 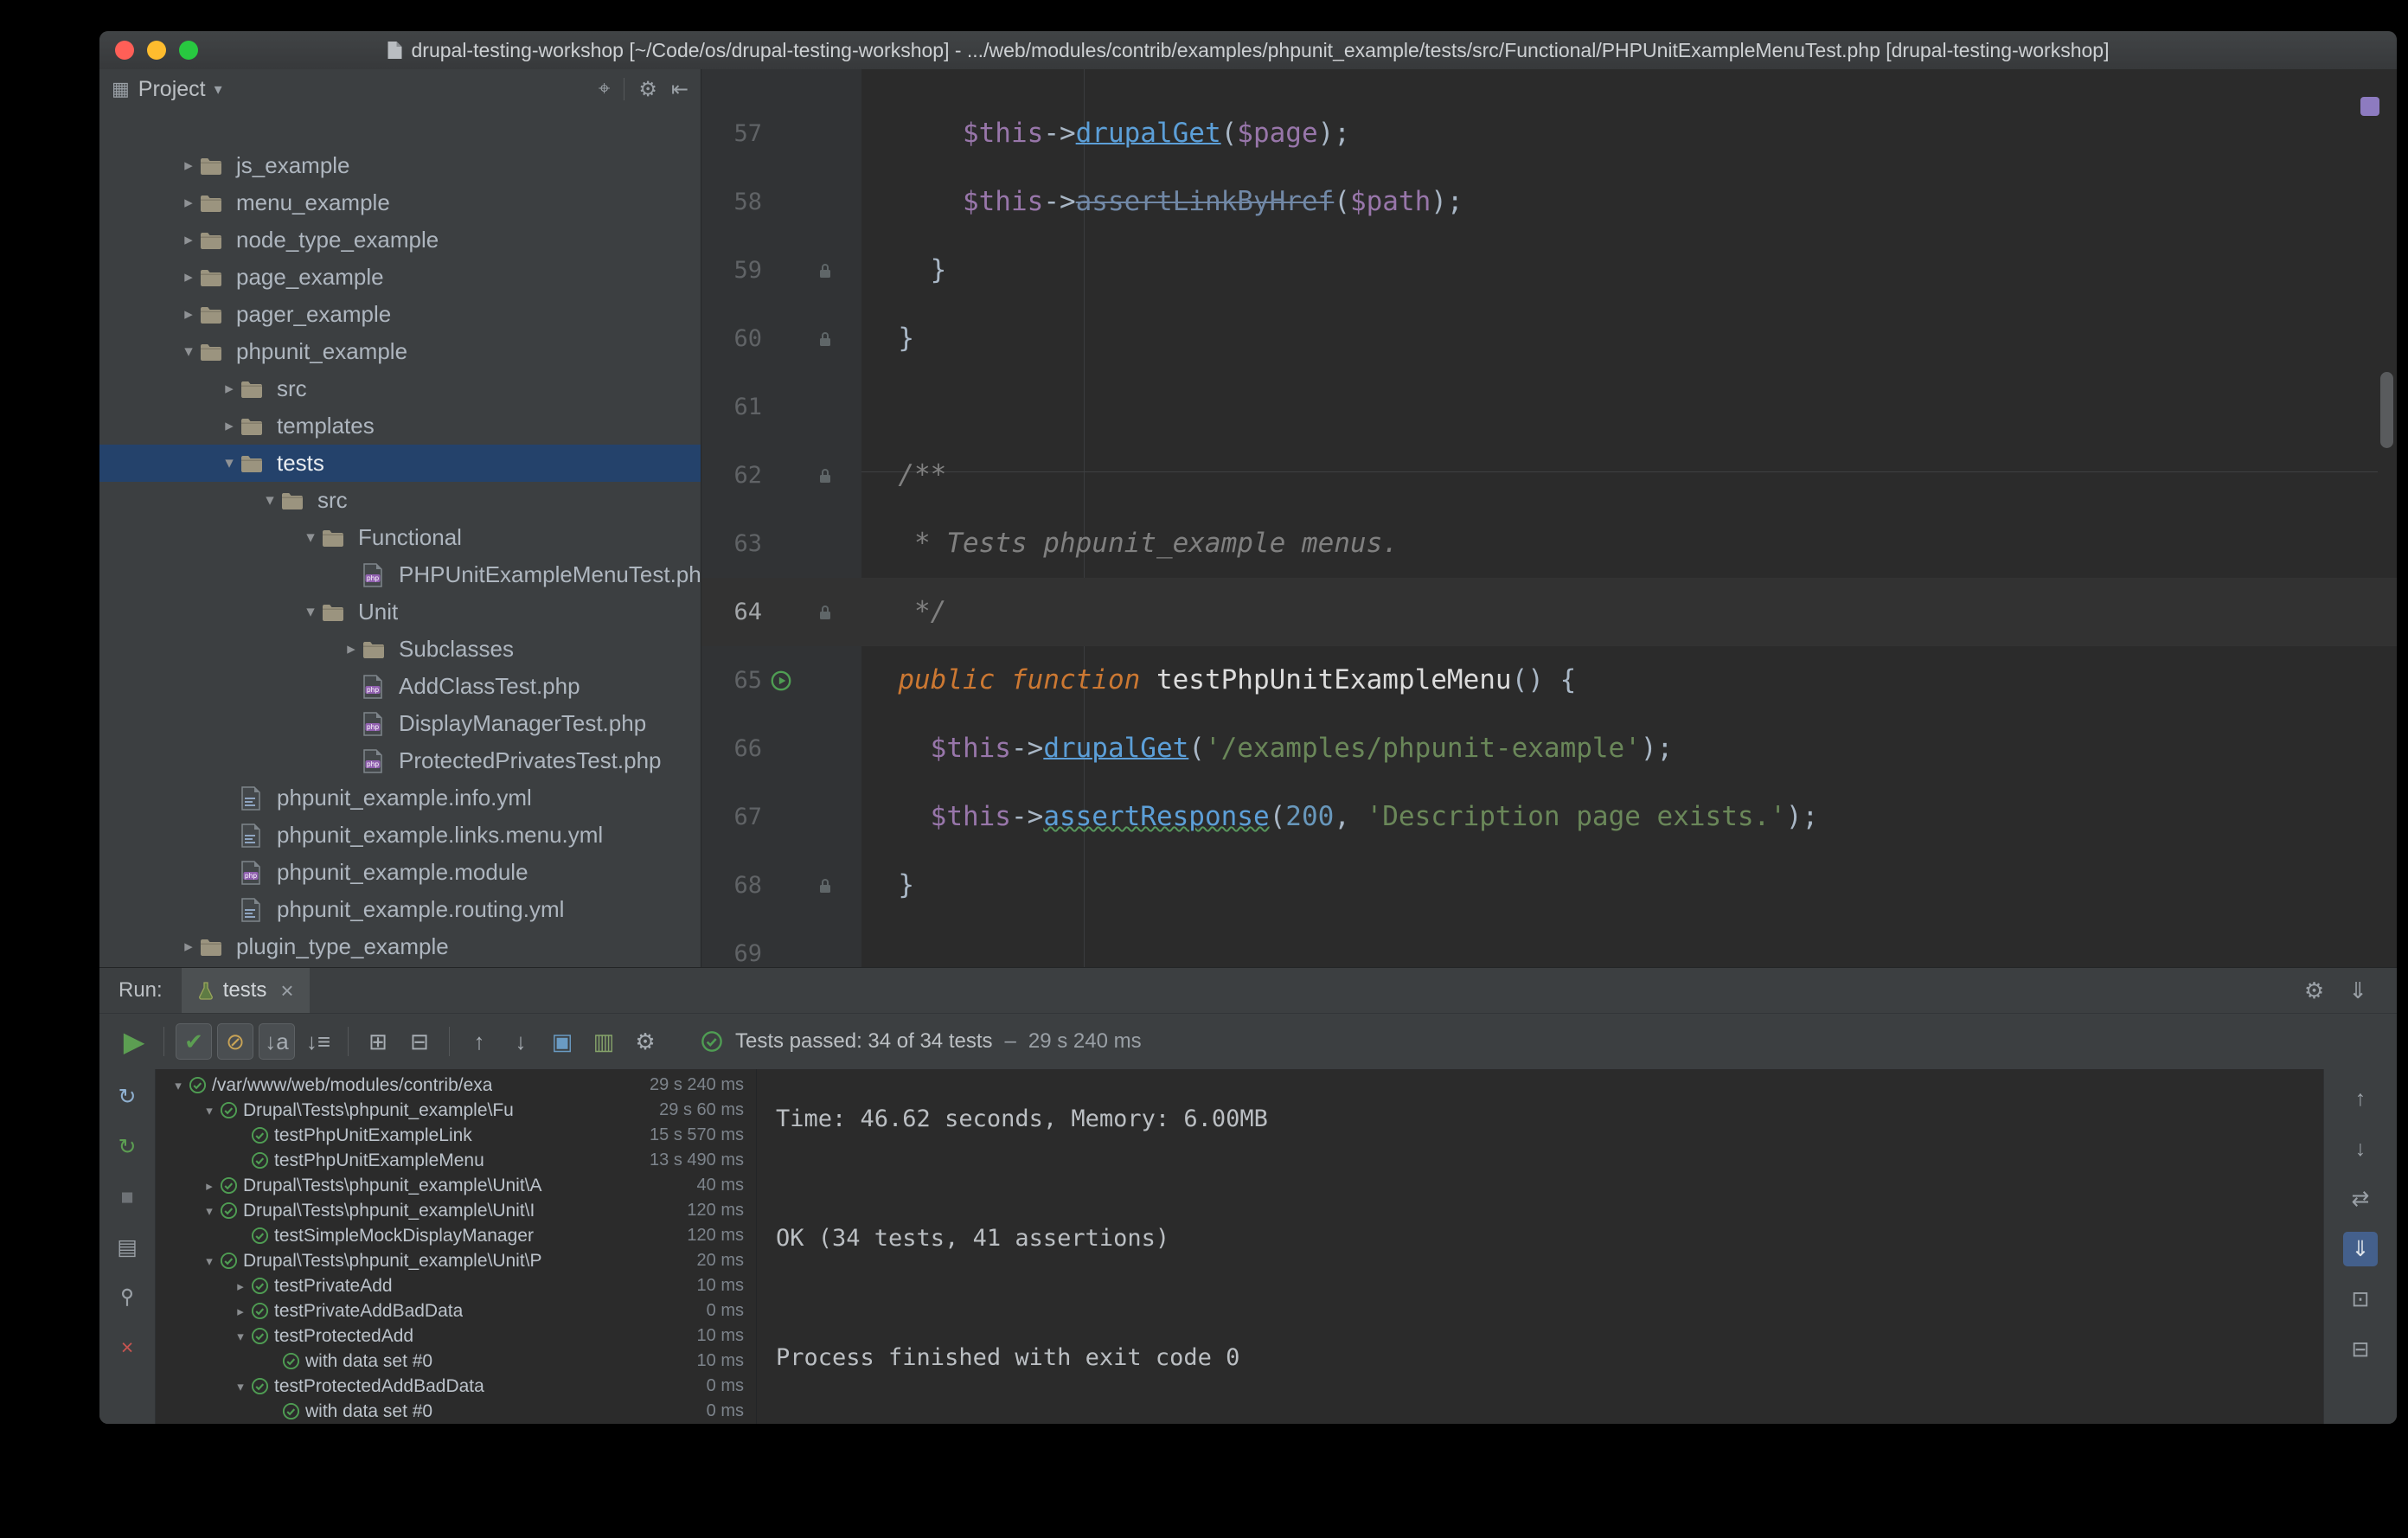 I want to click on rerun-failed-icon: ↻, so click(x=127, y=1147).